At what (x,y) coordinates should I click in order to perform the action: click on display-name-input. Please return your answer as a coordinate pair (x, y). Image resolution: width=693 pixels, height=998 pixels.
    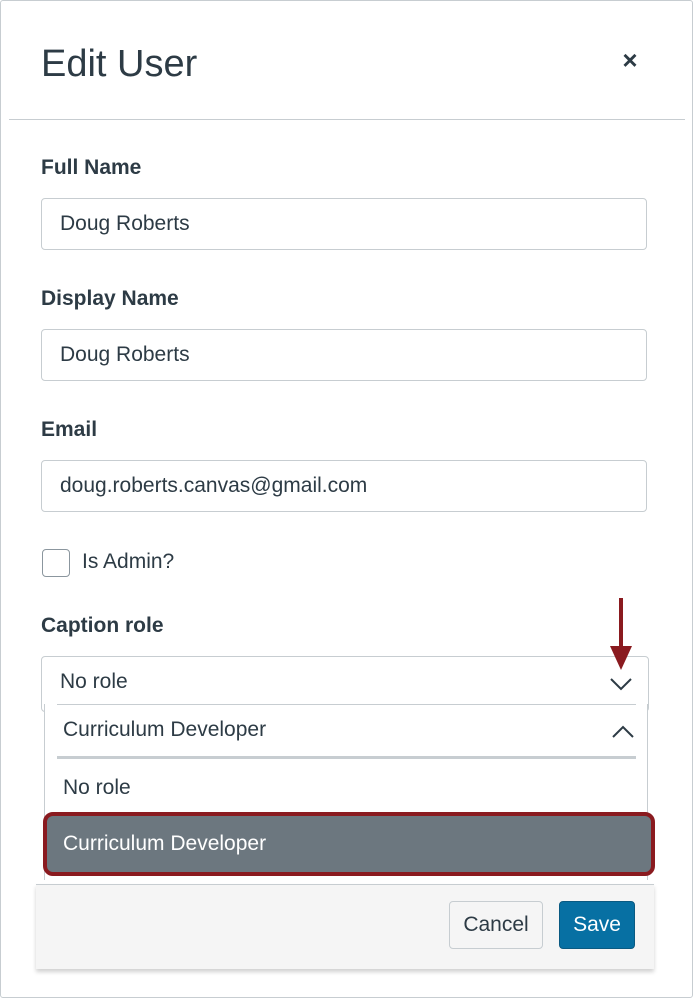
    Looking at the image, I should click on (344, 355).